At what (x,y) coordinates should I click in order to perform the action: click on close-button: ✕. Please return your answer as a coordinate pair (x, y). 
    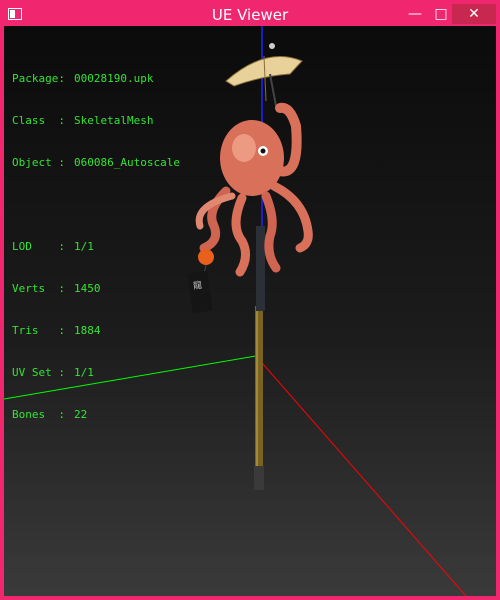
    Looking at the image, I should click on (474, 14).